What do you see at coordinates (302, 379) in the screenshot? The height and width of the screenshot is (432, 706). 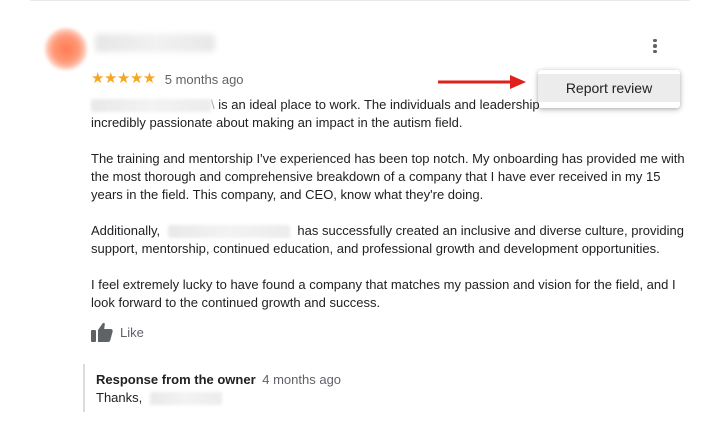 I see `owner-response-date: 4 months ago` at bounding box center [302, 379].